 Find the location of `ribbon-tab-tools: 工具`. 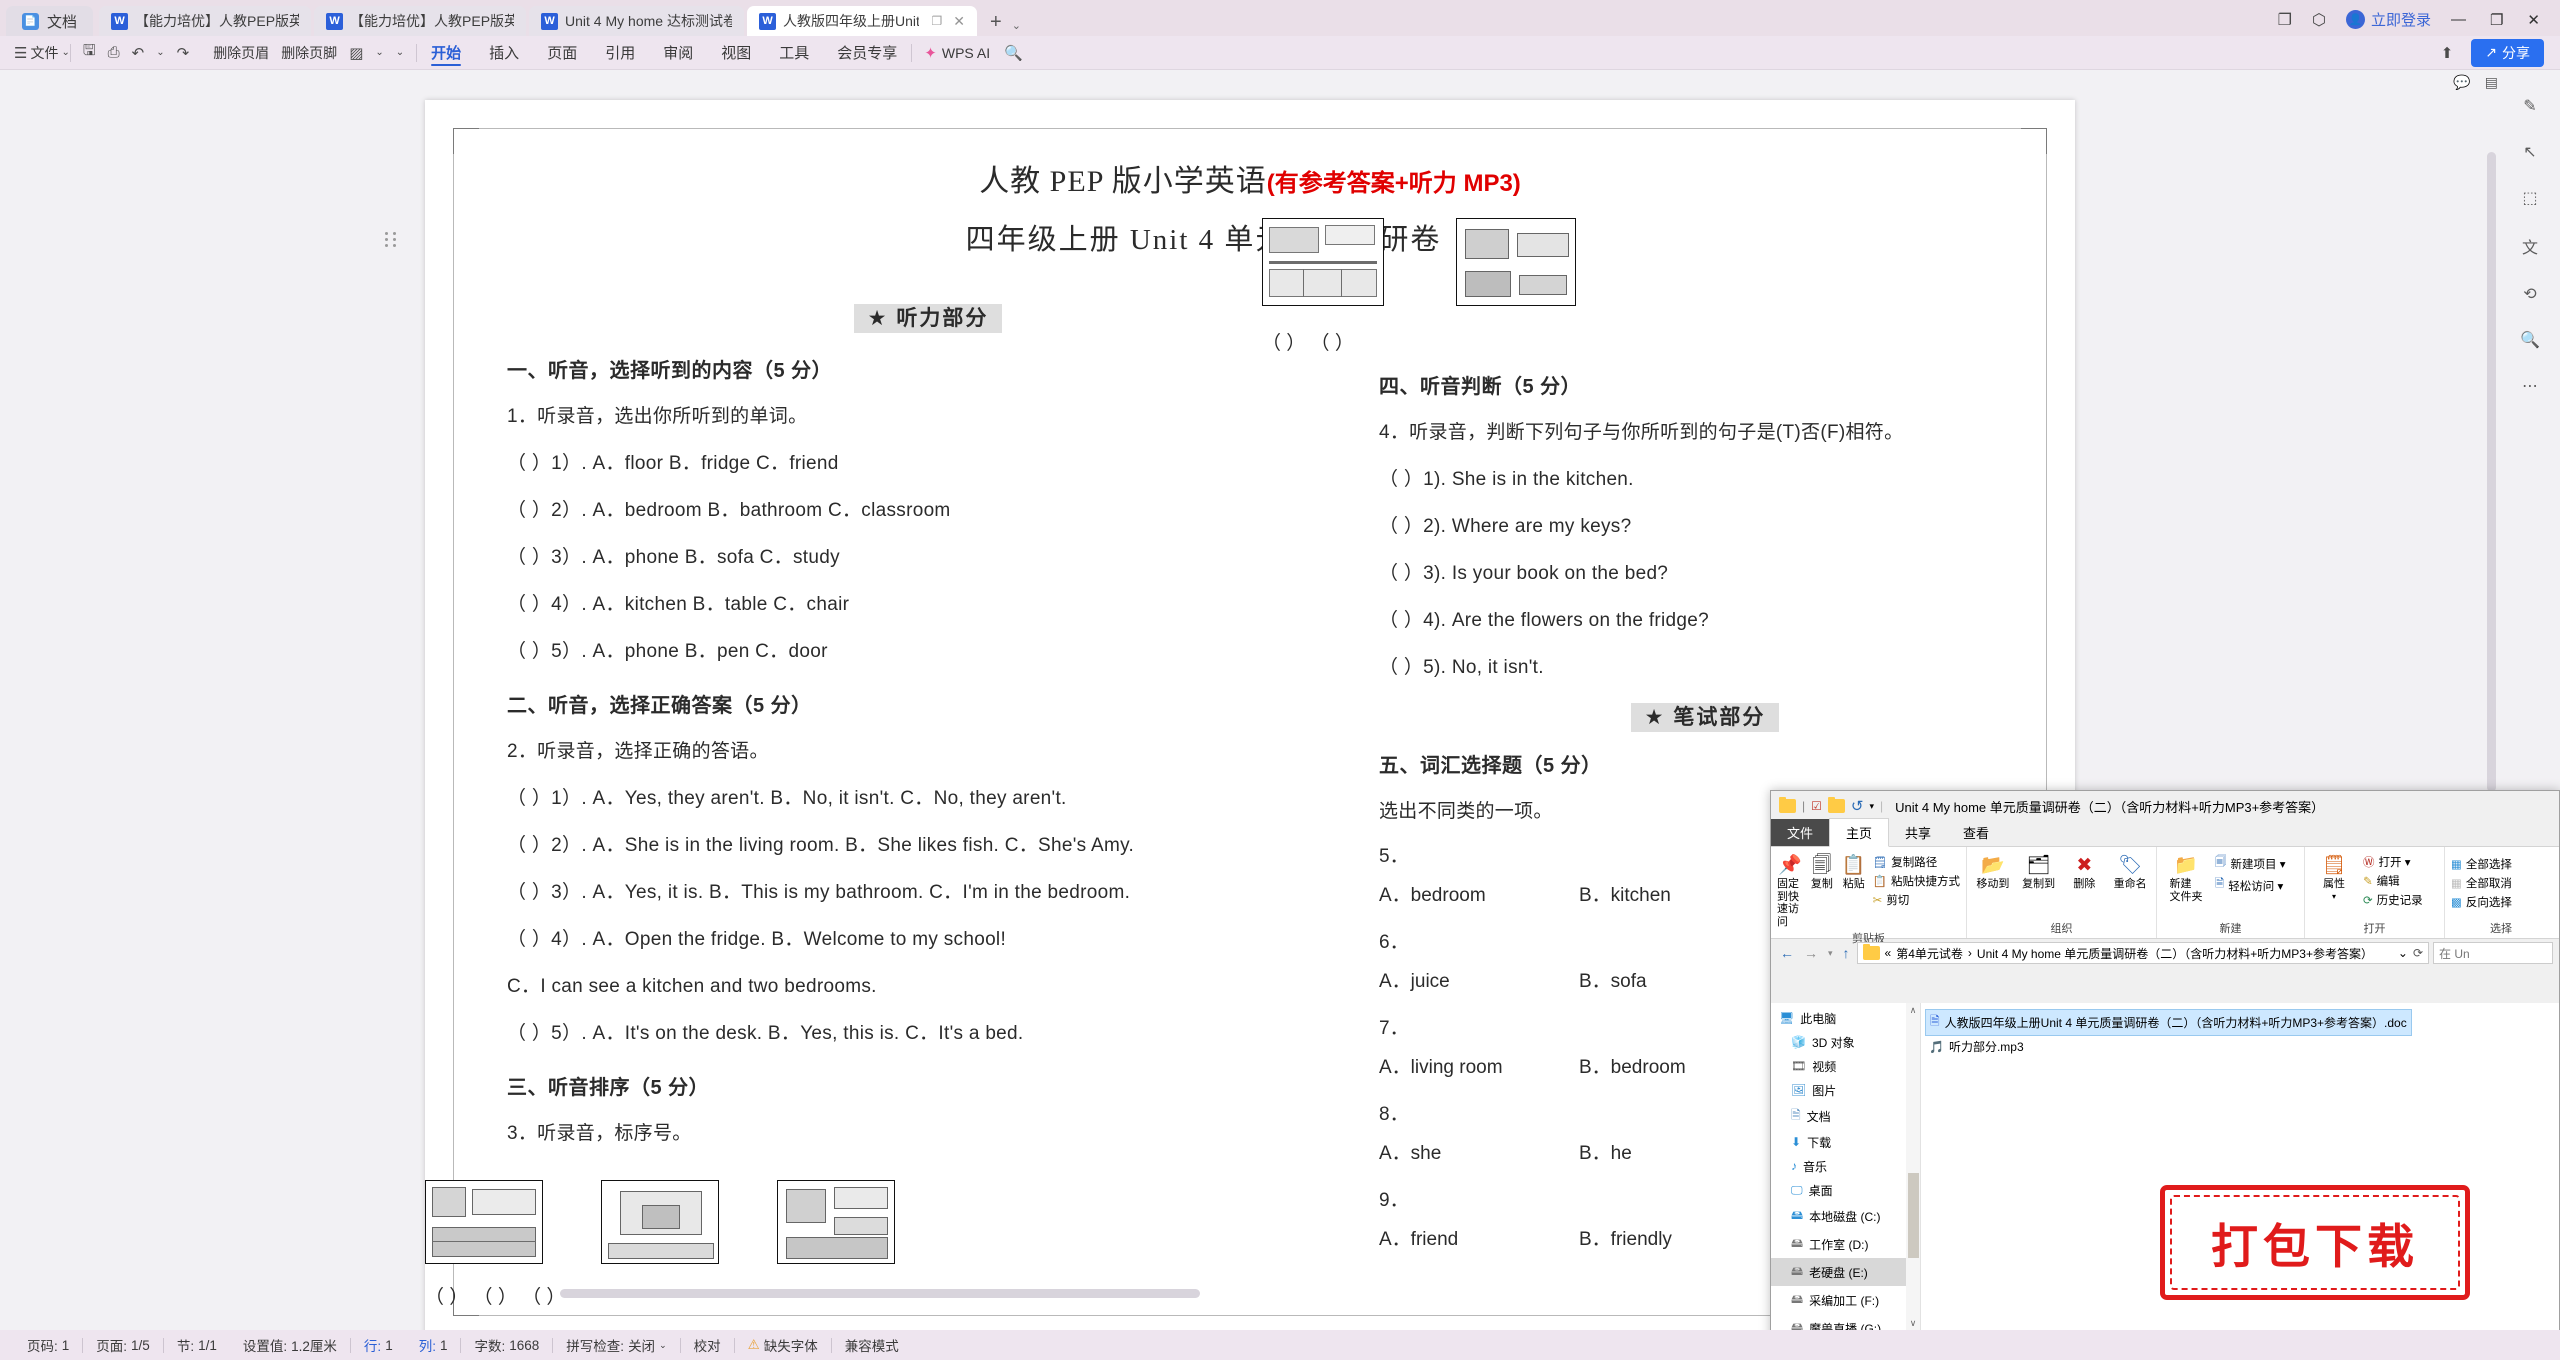

ribbon-tab-tools: 工具 is located at coordinates (794, 52).